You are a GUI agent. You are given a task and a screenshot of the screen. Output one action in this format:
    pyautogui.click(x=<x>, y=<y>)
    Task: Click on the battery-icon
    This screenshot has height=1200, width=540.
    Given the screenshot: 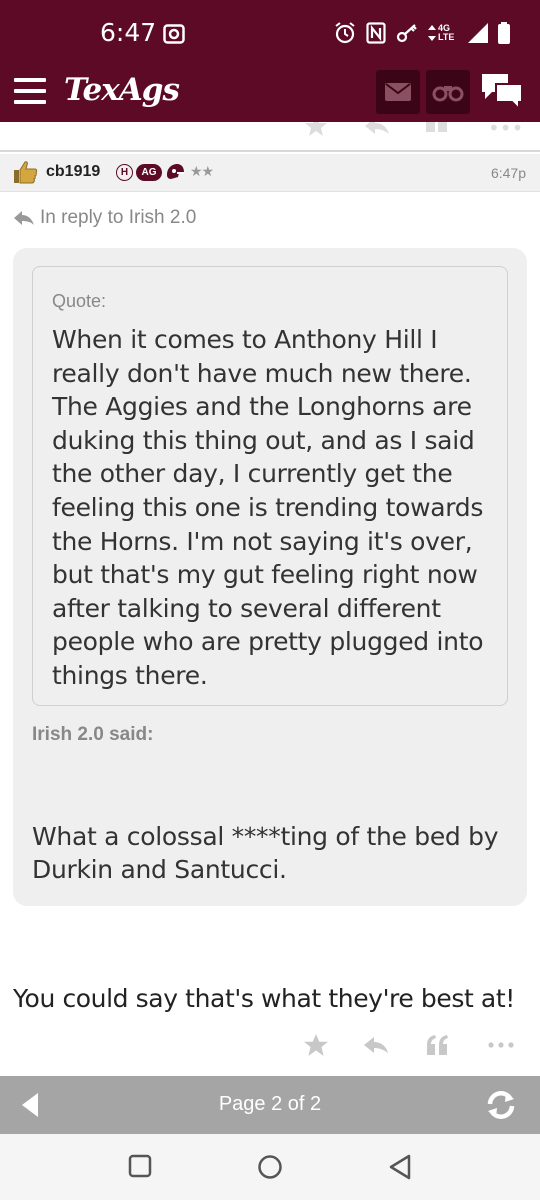 What is the action you would take?
    pyautogui.click(x=504, y=33)
    